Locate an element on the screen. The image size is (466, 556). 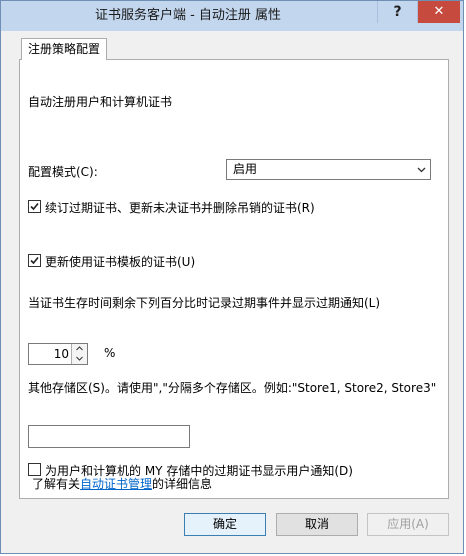
renew-checkbox is located at coordinates (34, 206).